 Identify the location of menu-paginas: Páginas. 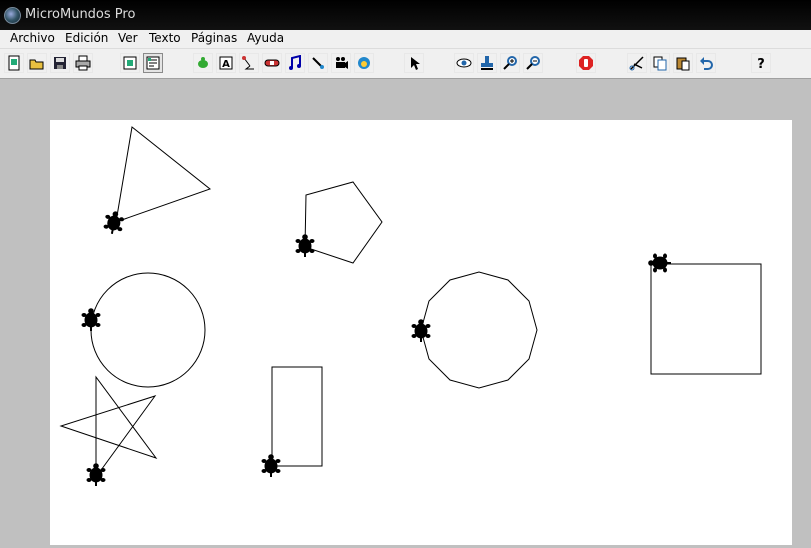
(214, 38).